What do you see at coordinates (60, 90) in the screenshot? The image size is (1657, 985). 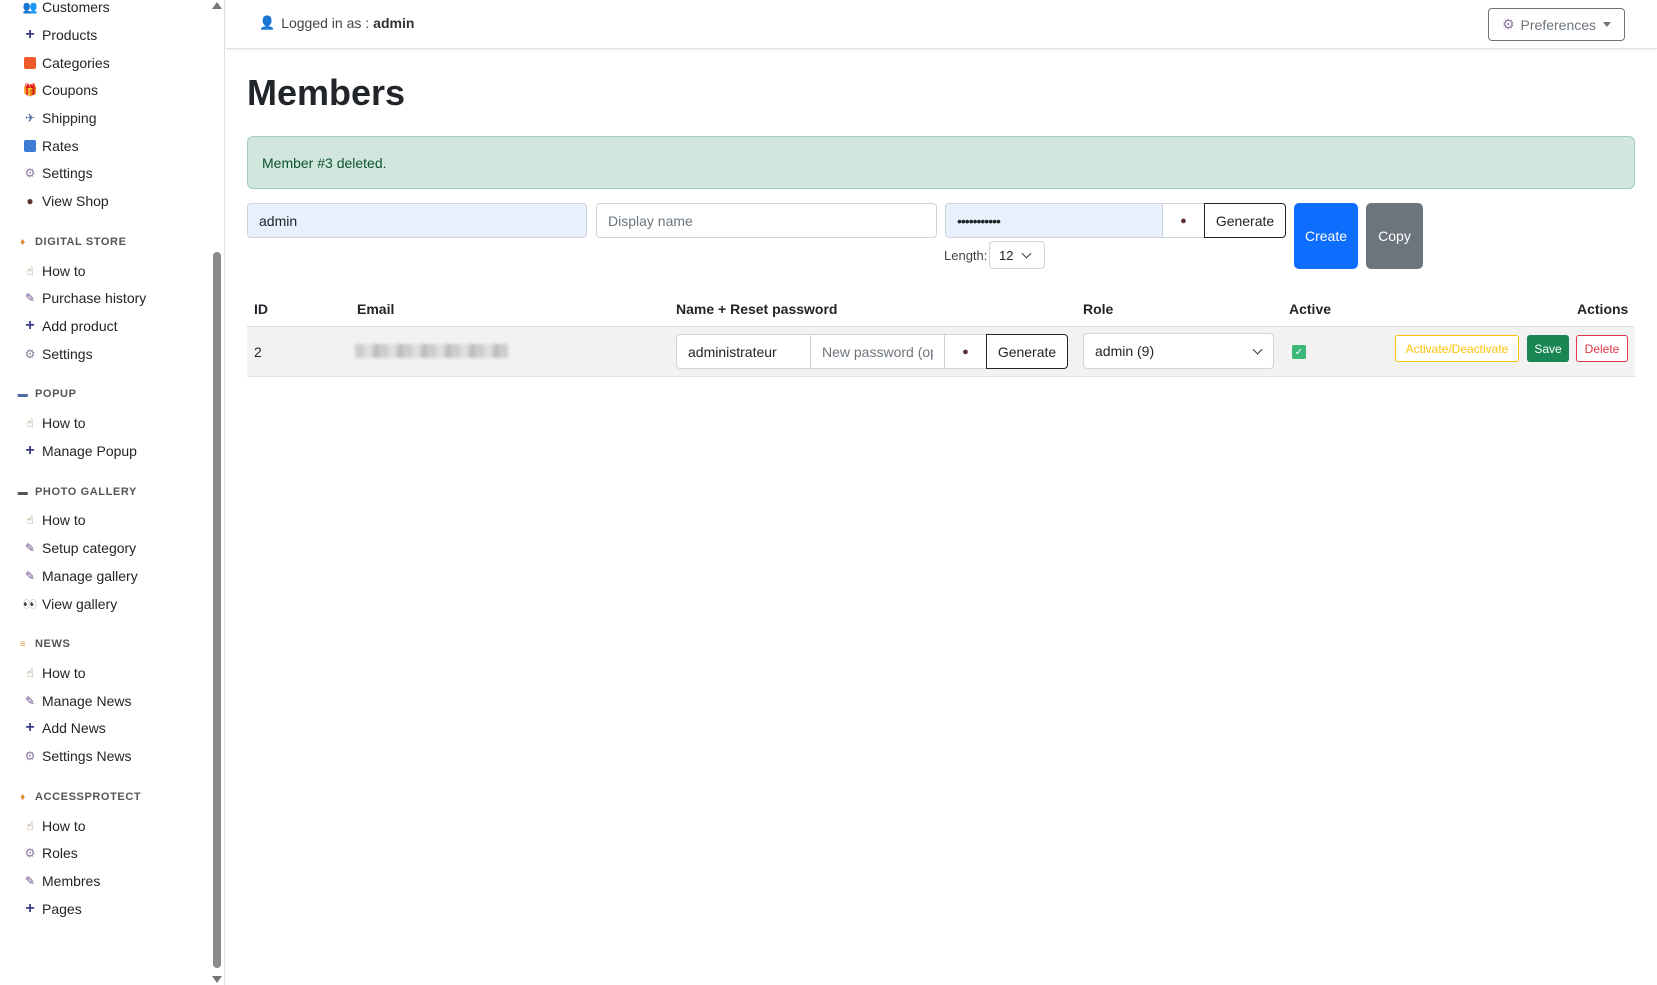 I see `sidebar-item-coupons: 🎁 Coupons` at bounding box center [60, 90].